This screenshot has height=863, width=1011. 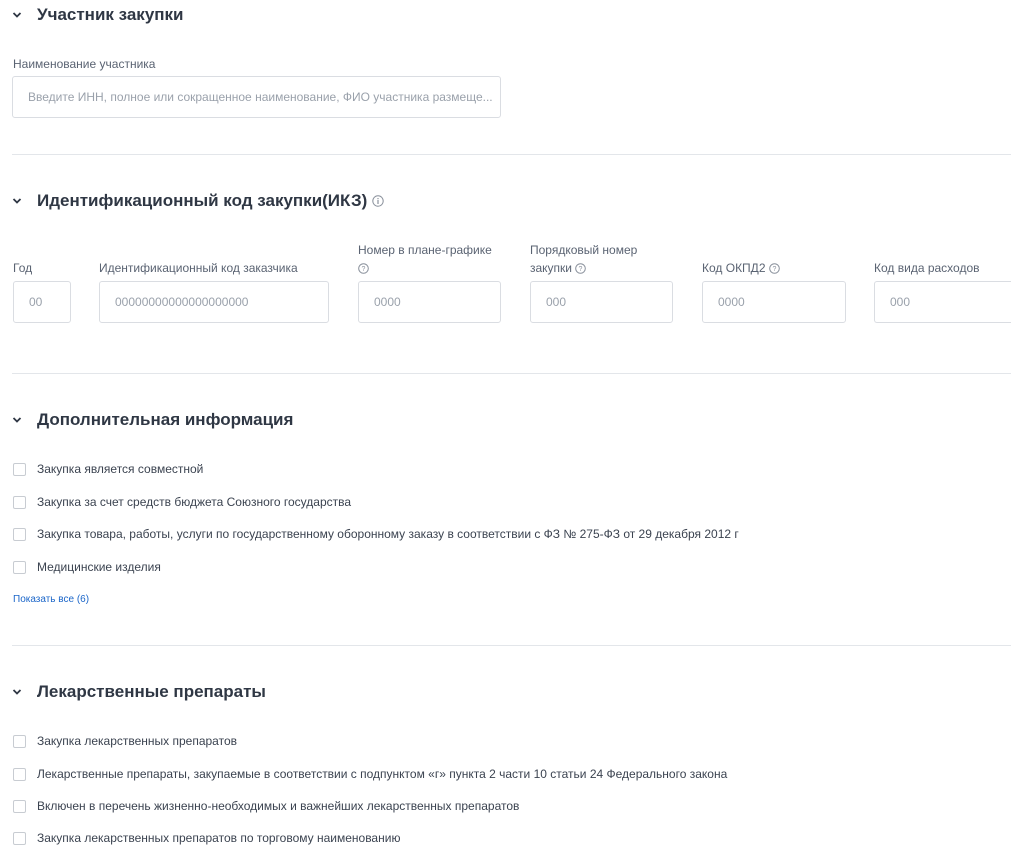 I want to click on ikz-order-number-label-line2: закупки ?, so click(x=558, y=268).